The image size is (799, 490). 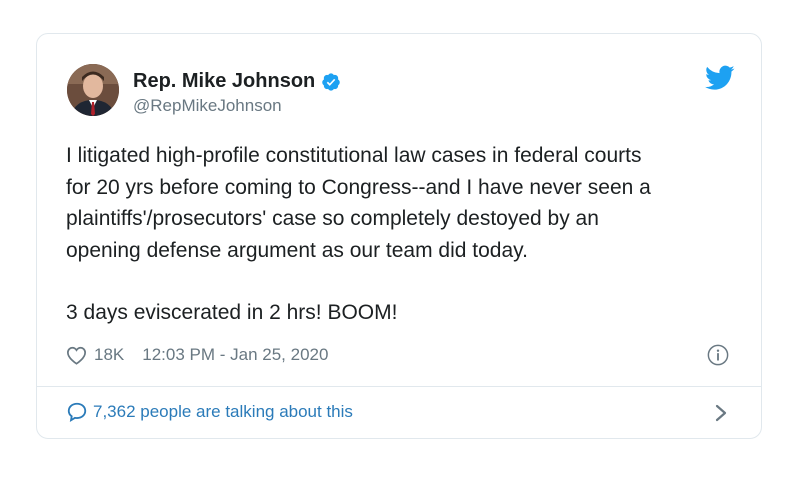 I want to click on author-handle: @RepMikeJohnson, so click(x=207, y=106).